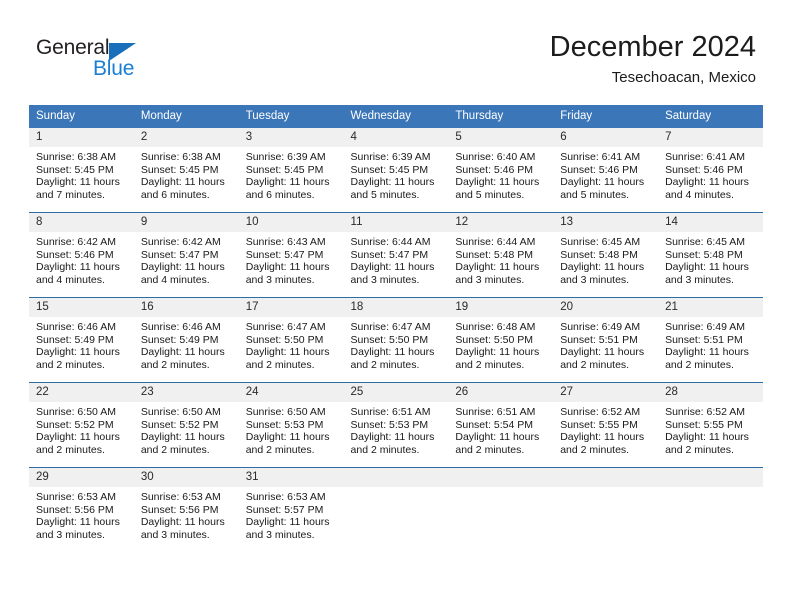 The image size is (792, 612). I want to click on sunrise-text: Sunrise: 6:53 AM, so click(285, 497).